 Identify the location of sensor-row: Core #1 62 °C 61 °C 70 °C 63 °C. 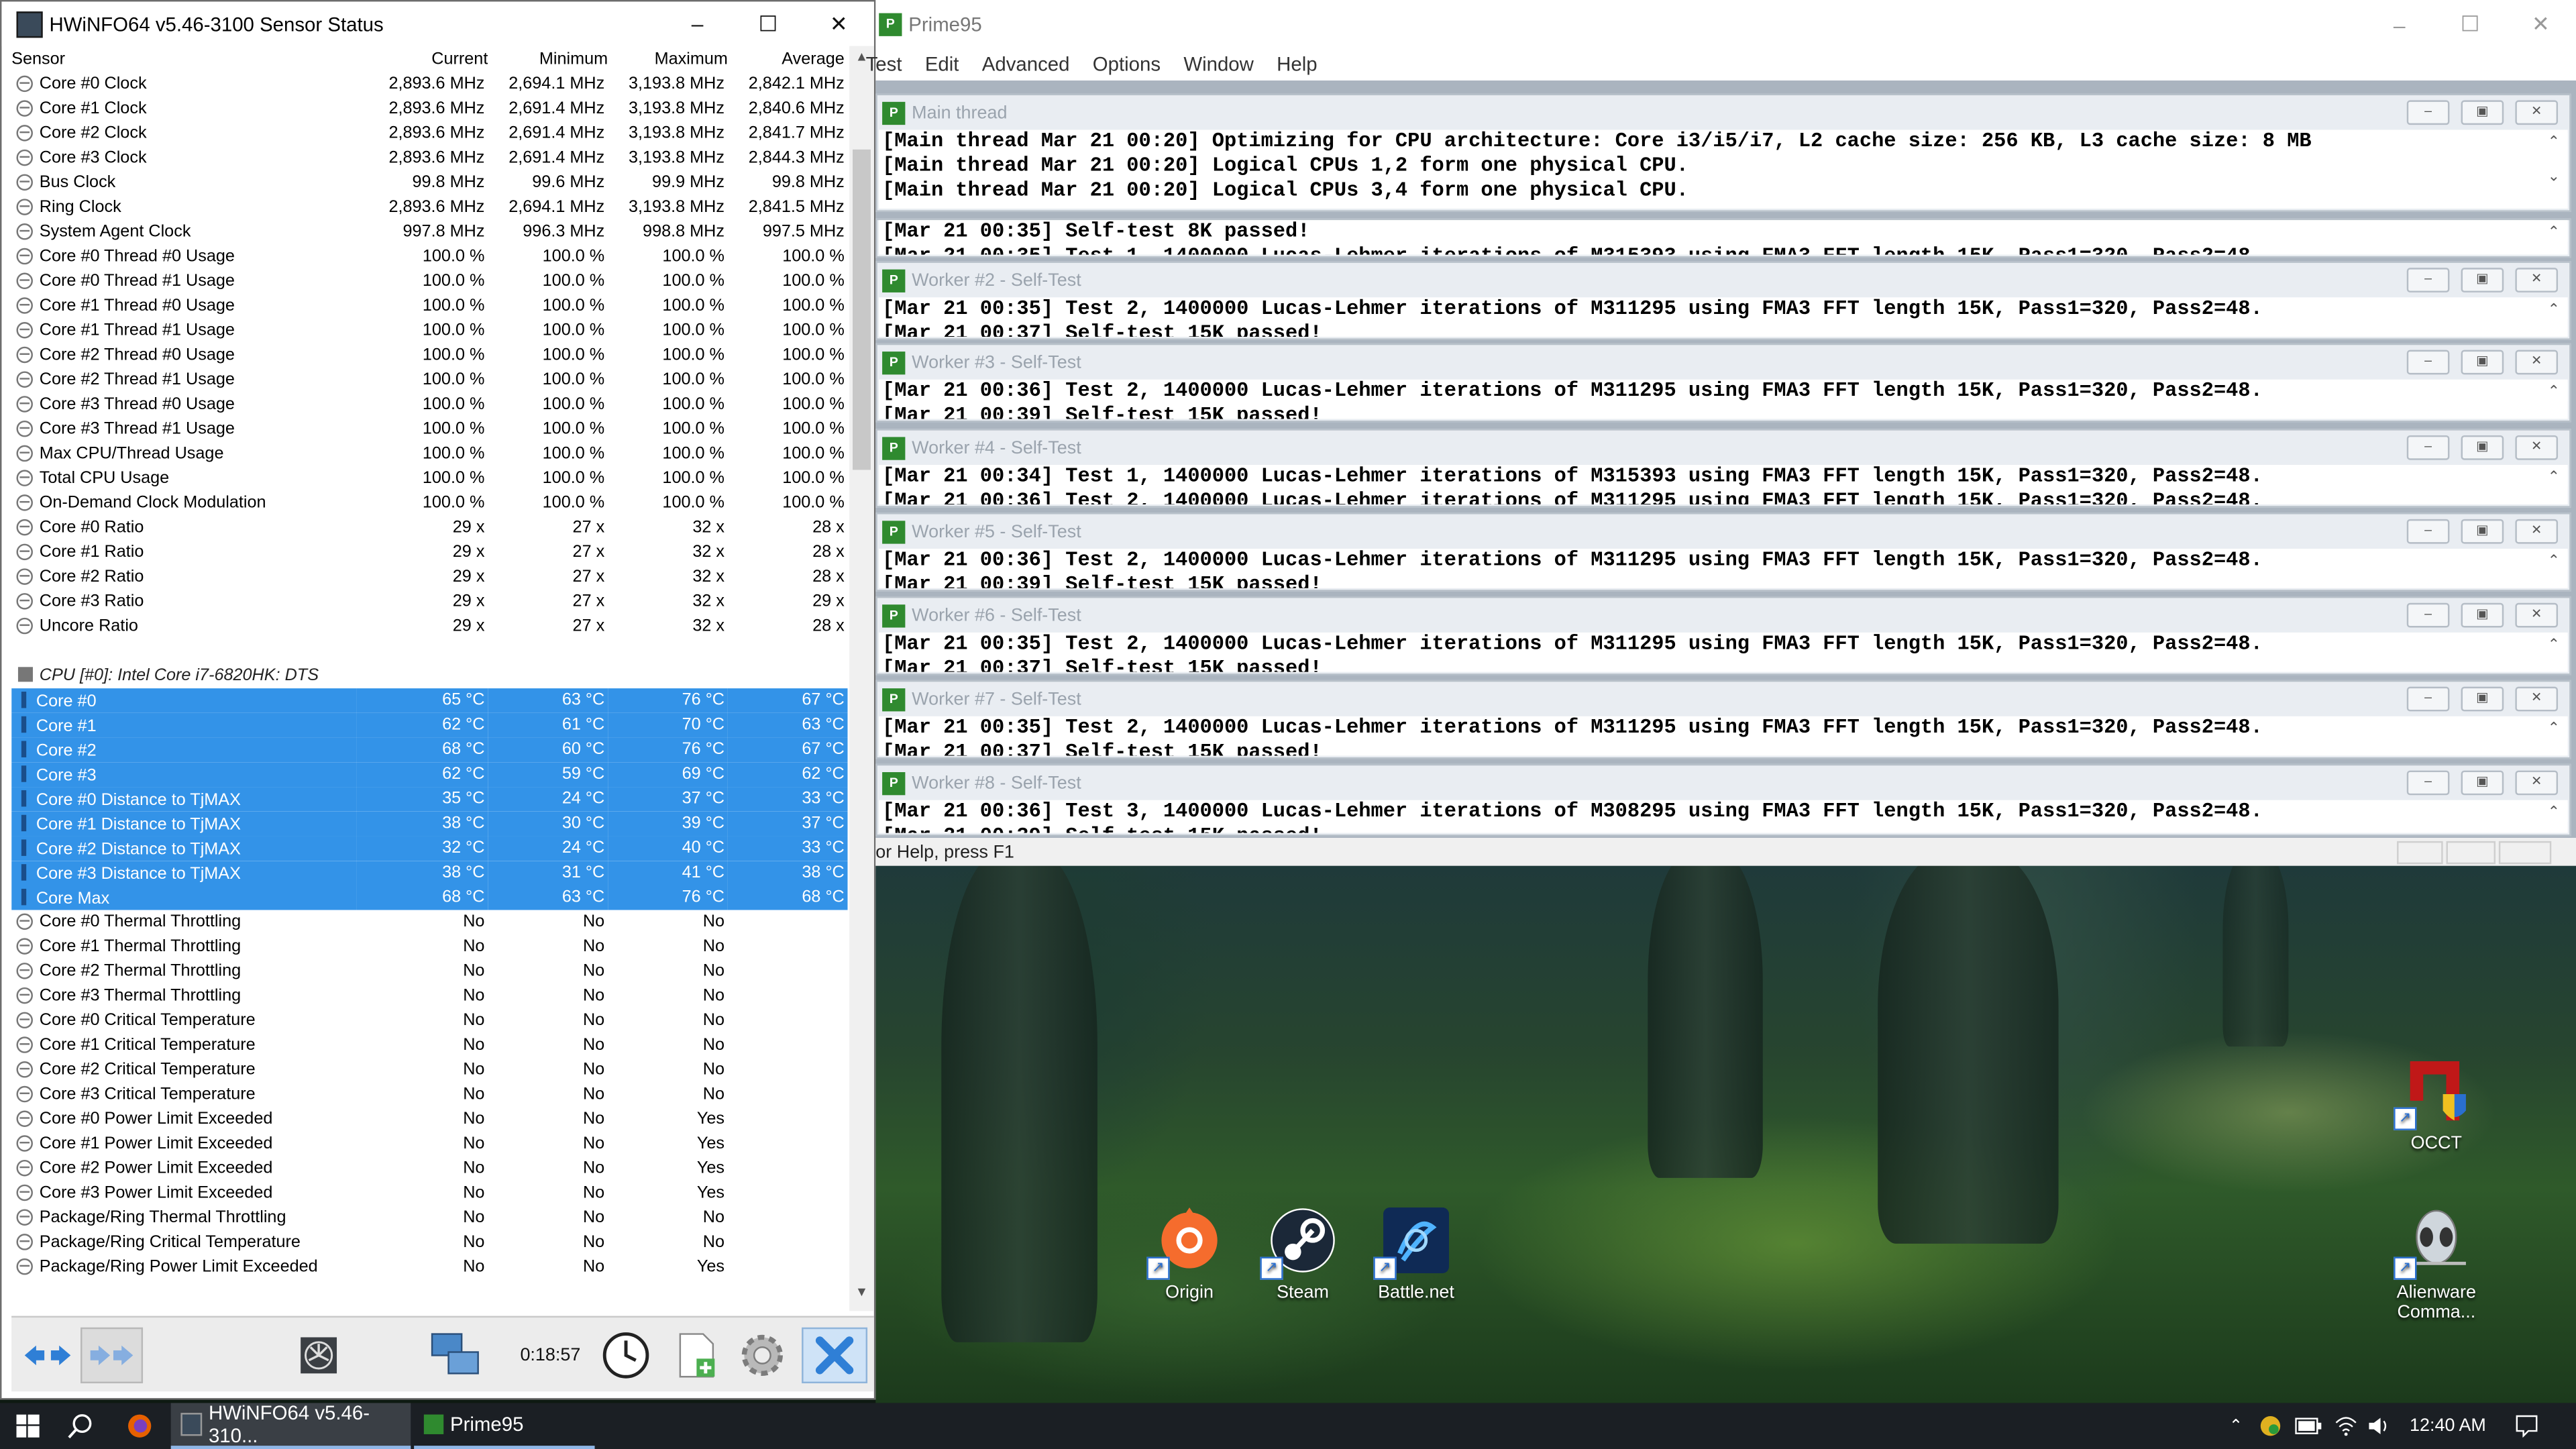
(429, 725).